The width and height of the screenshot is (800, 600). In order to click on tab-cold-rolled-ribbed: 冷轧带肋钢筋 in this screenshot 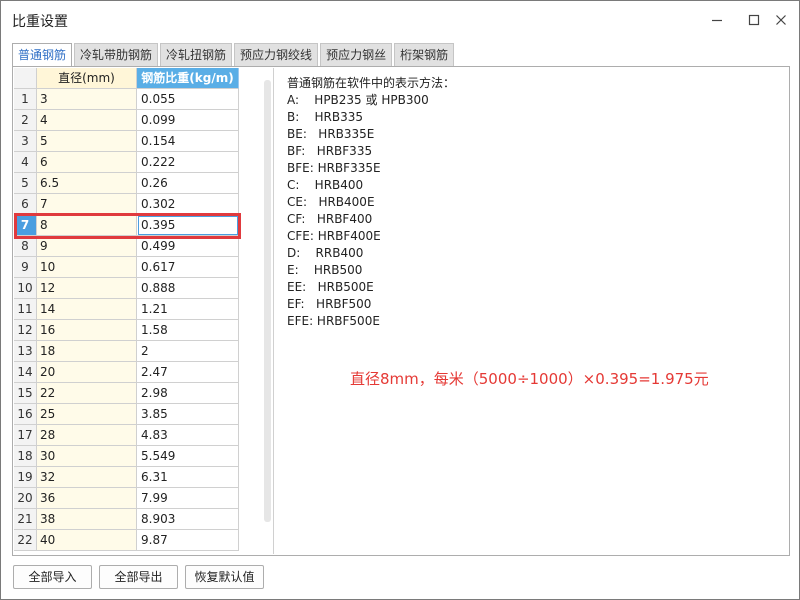, I will do `click(116, 54)`.